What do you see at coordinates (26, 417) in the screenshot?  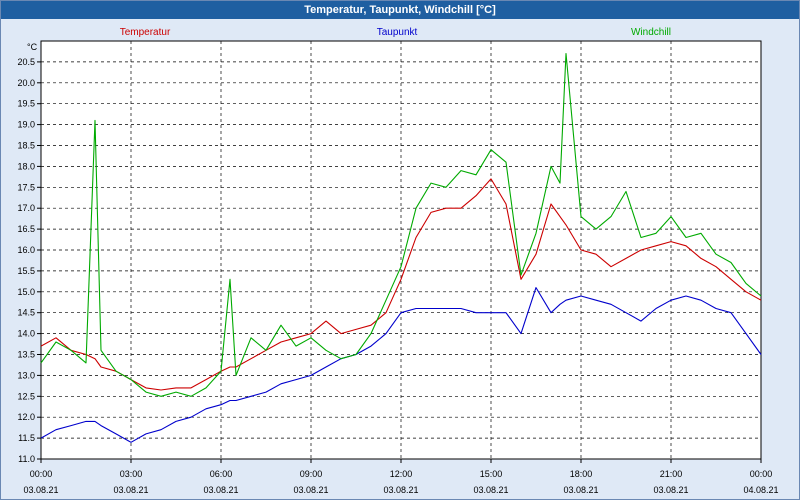 I see `y-tick-label: 12.0` at bounding box center [26, 417].